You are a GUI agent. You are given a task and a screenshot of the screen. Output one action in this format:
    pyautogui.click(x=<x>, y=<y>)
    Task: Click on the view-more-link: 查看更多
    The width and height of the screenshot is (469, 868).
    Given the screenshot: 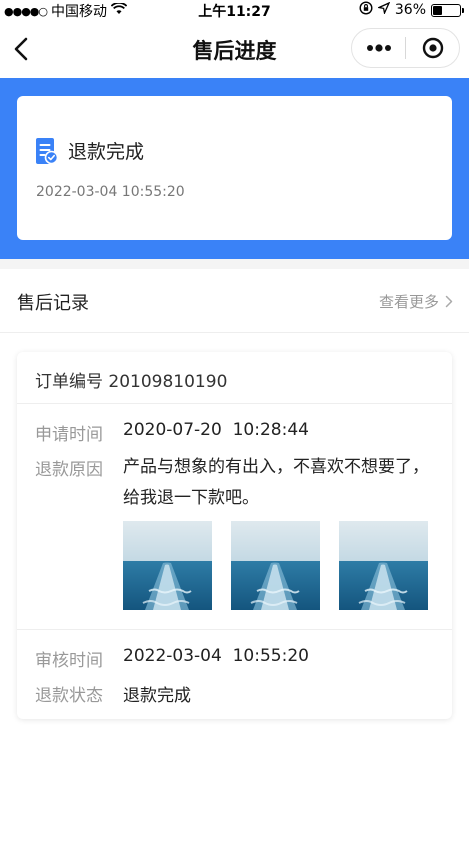 What is the action you would take?
    pyautogui.click(x=416, y=301)
    